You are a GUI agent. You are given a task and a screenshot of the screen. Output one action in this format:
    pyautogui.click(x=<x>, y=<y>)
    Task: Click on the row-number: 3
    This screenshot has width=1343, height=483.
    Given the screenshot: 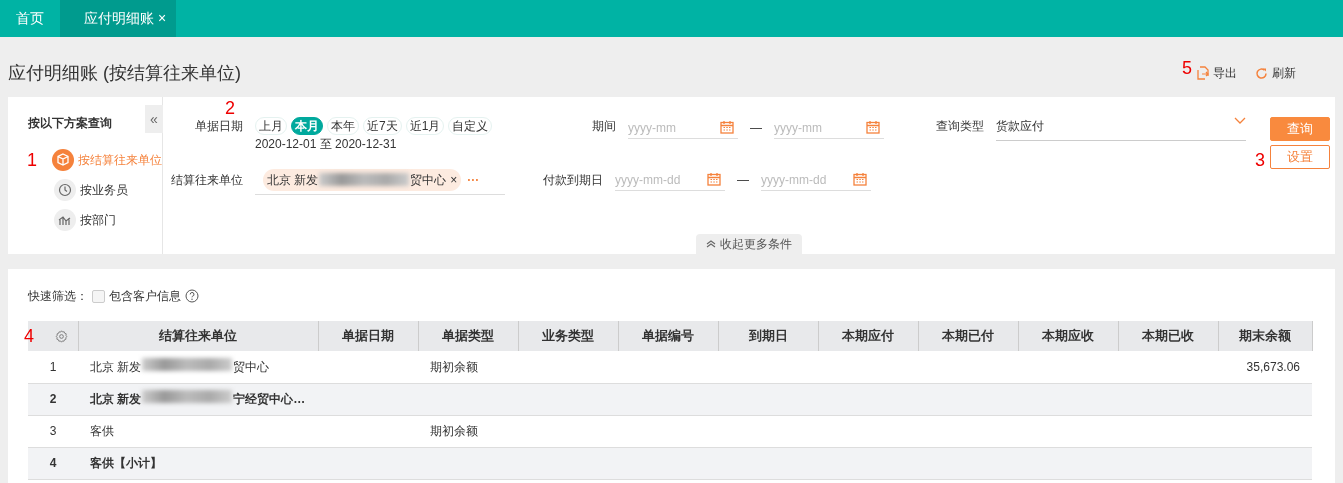 What is the action you would take?
    pyautogui.click(x=53, y=431)
    